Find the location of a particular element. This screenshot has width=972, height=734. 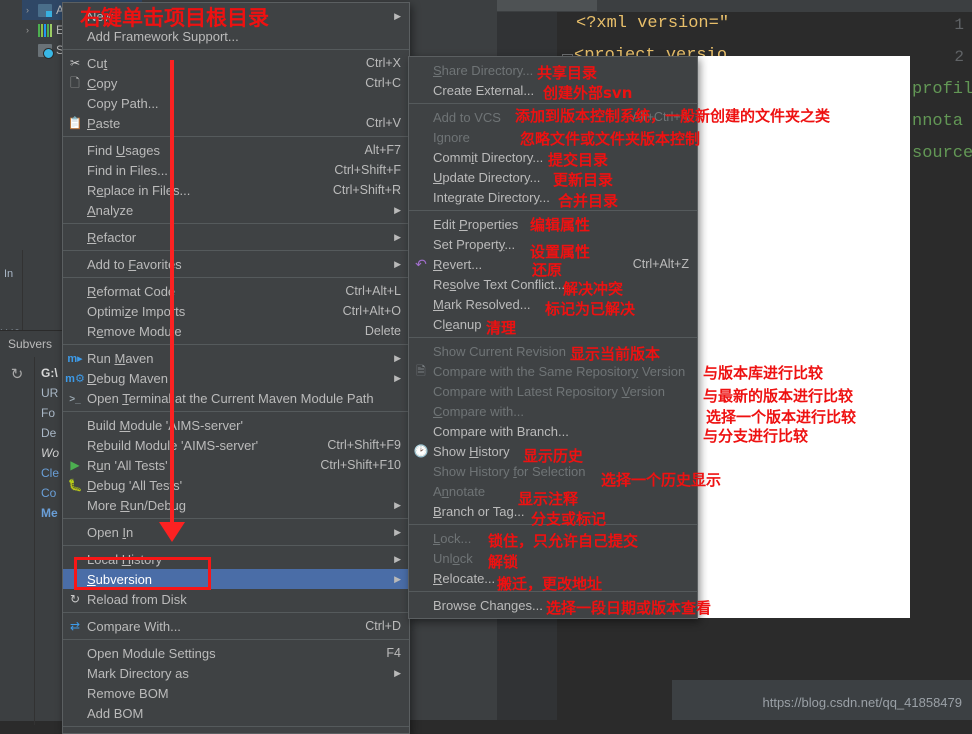

menu-item-remove-bom: Remove BOM is located at coordinates (236, 693).